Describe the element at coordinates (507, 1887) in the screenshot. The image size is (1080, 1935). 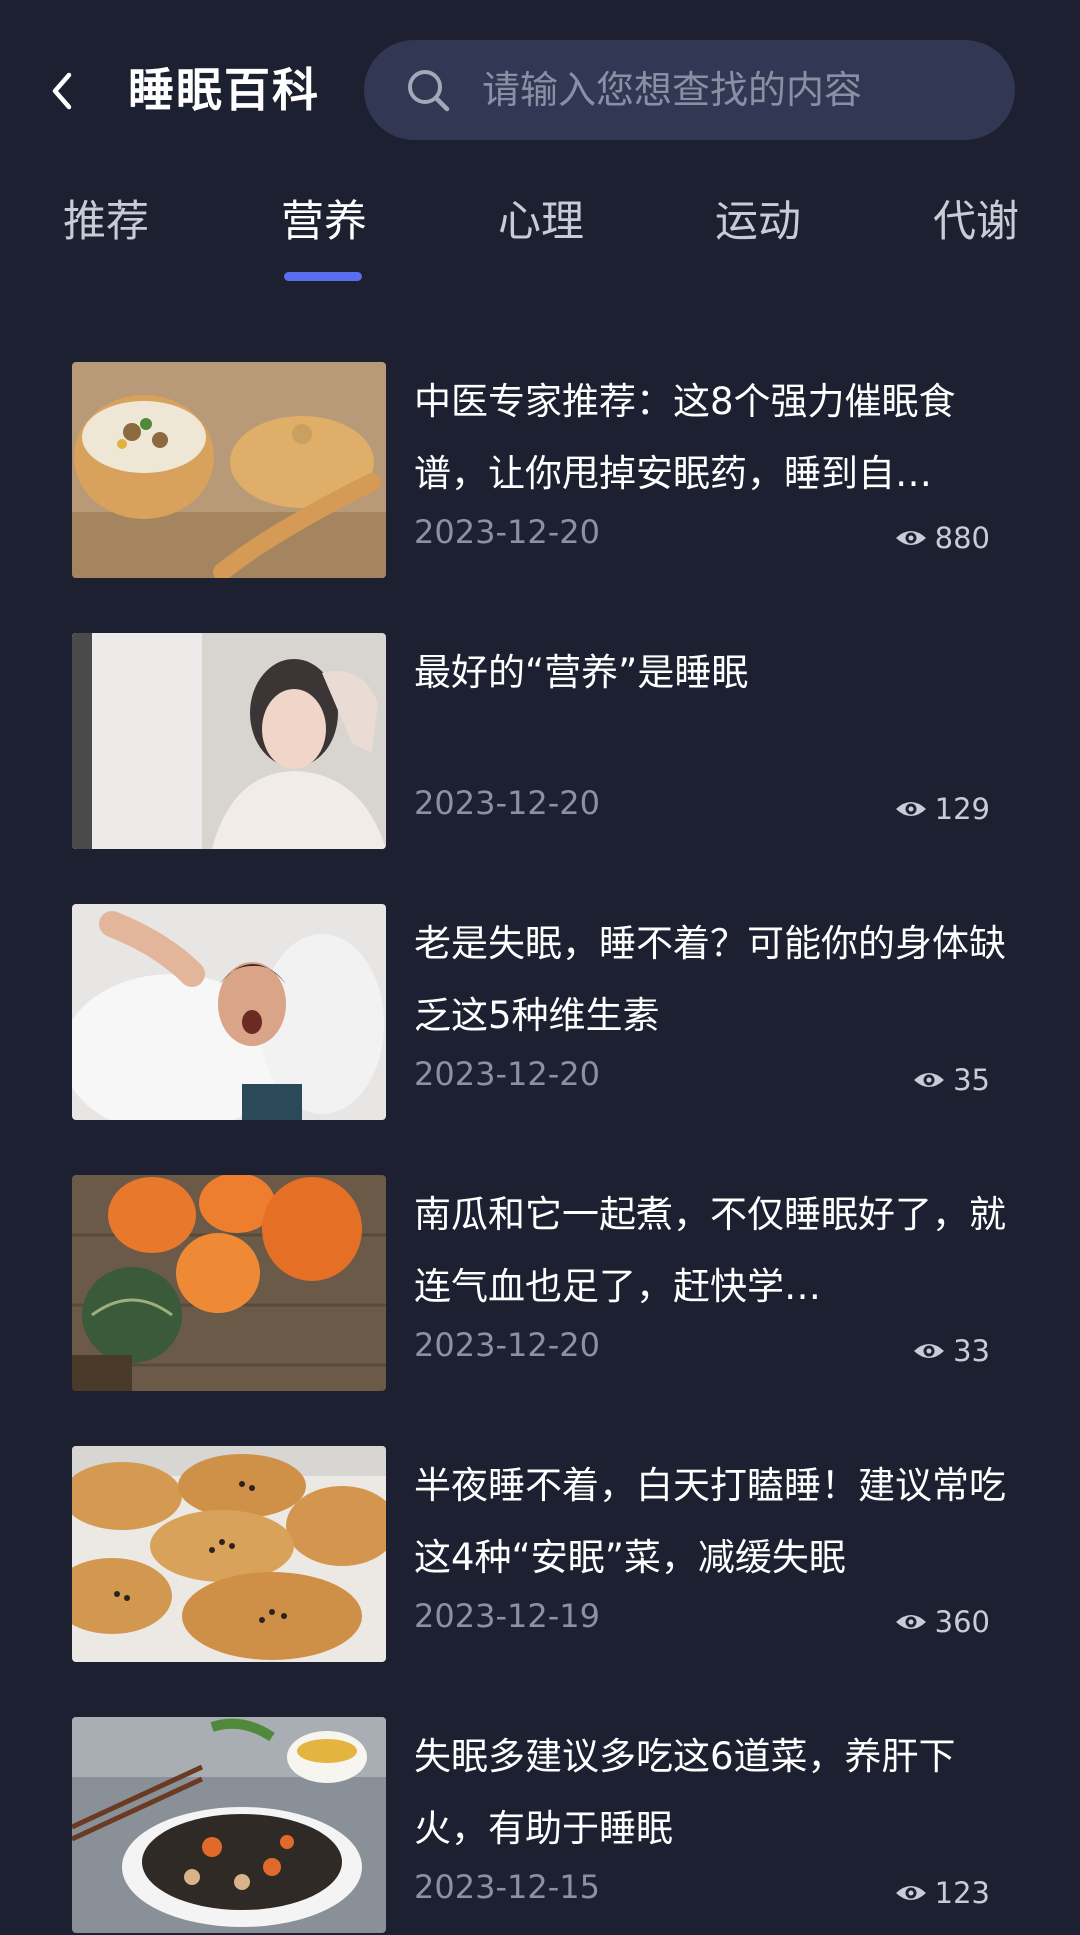
I see `article-date: 2023-12-15` at that location.